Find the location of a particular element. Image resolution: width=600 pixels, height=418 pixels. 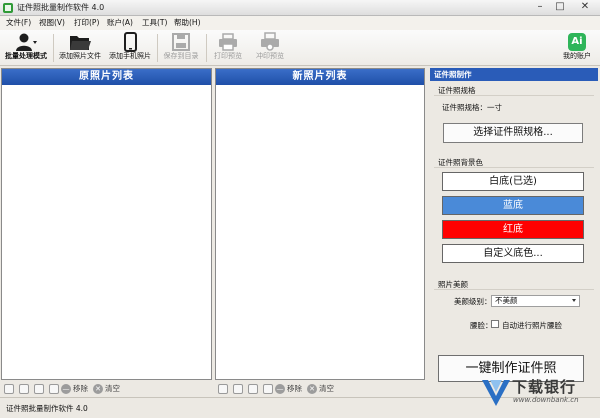

watermark: 下载银行 www.downbank.cn is located at coordinates (539, 394).